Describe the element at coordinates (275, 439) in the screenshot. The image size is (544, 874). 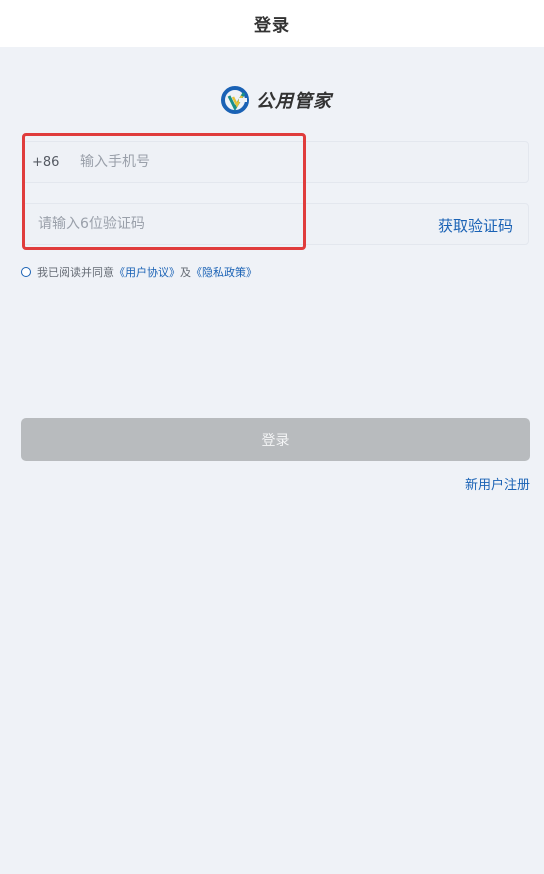
I see `login-button: 登录` at that location.